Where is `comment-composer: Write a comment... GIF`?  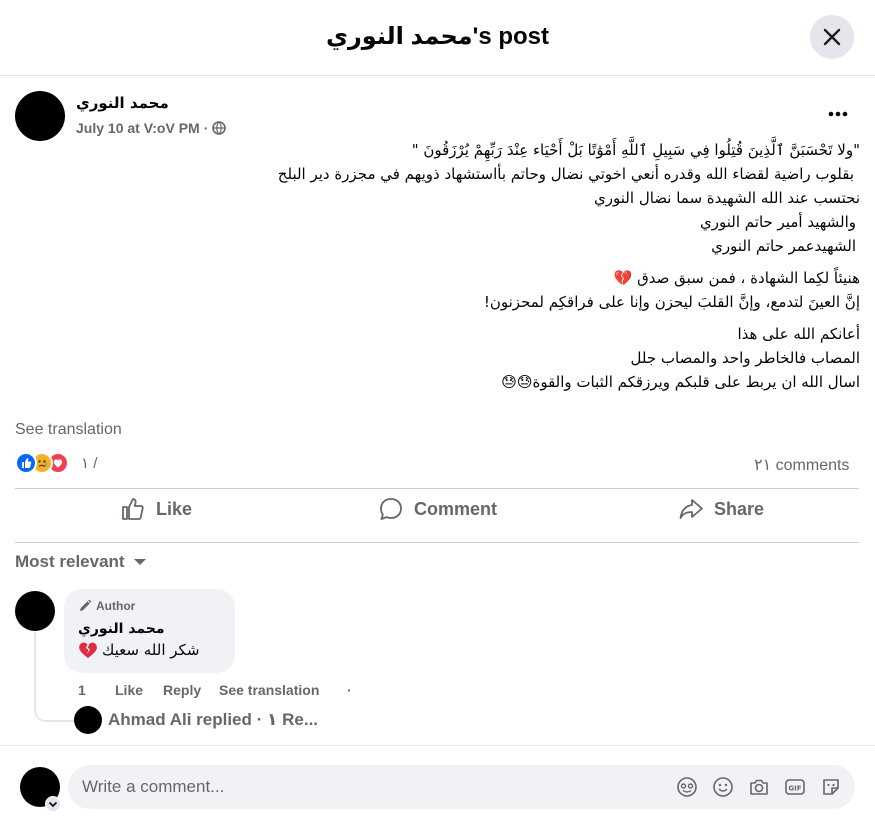 comment-composer: Write a comment... GIF is located at coordinates (437, 788).